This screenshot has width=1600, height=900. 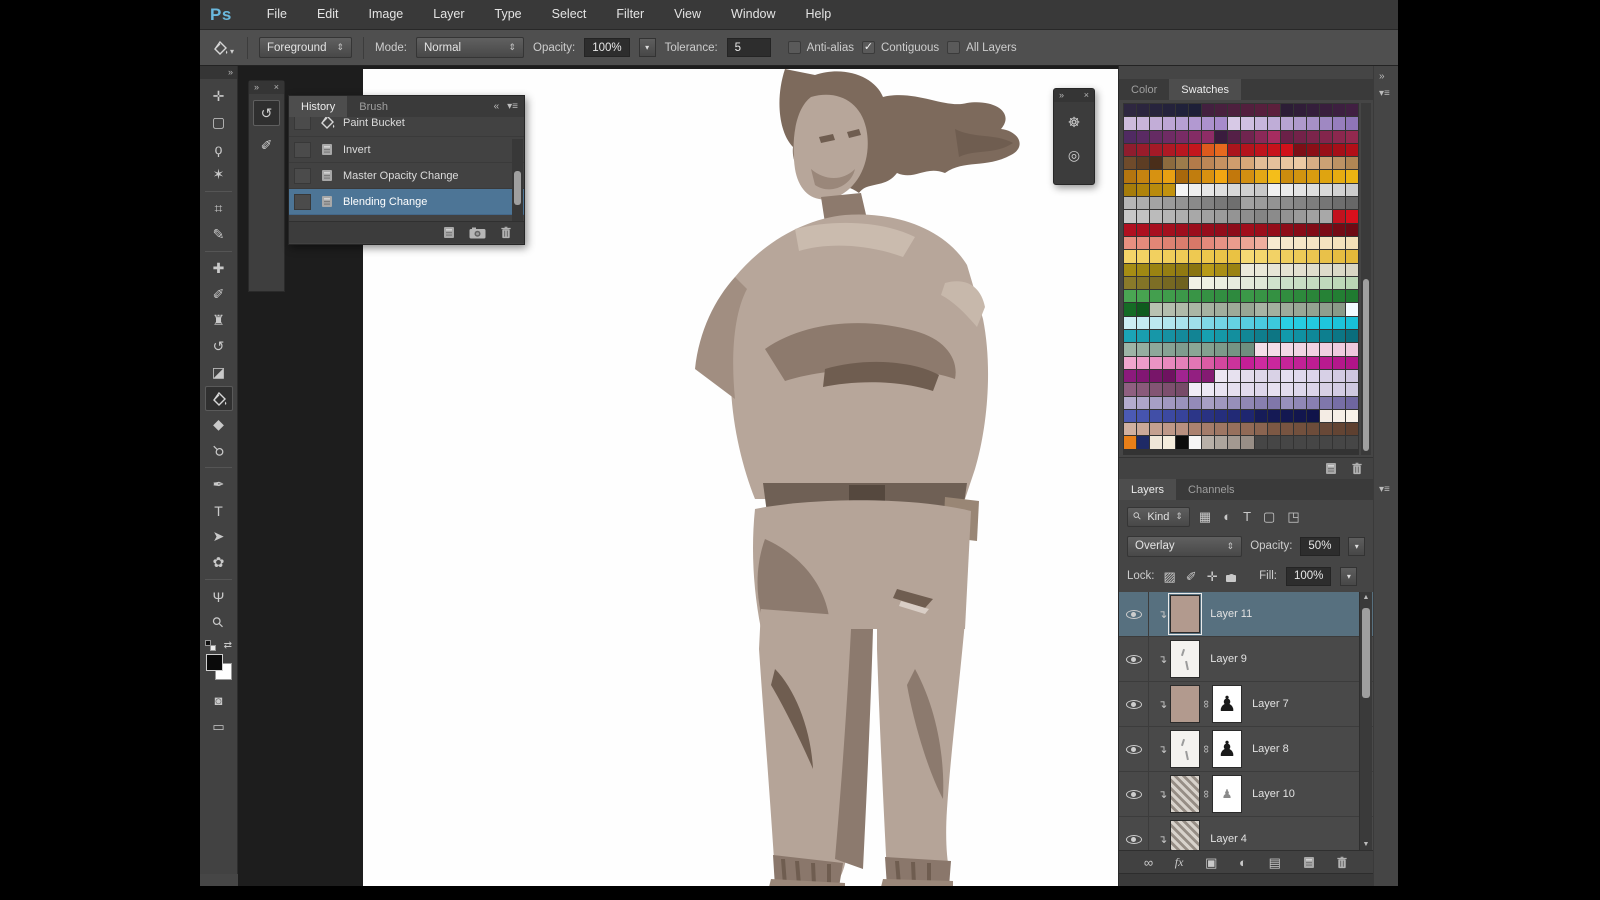 What do you see at coordinates (406, 176) in the screenshot?
I see `history-state: Master Opacity Change` at bounding box center [406, 176].